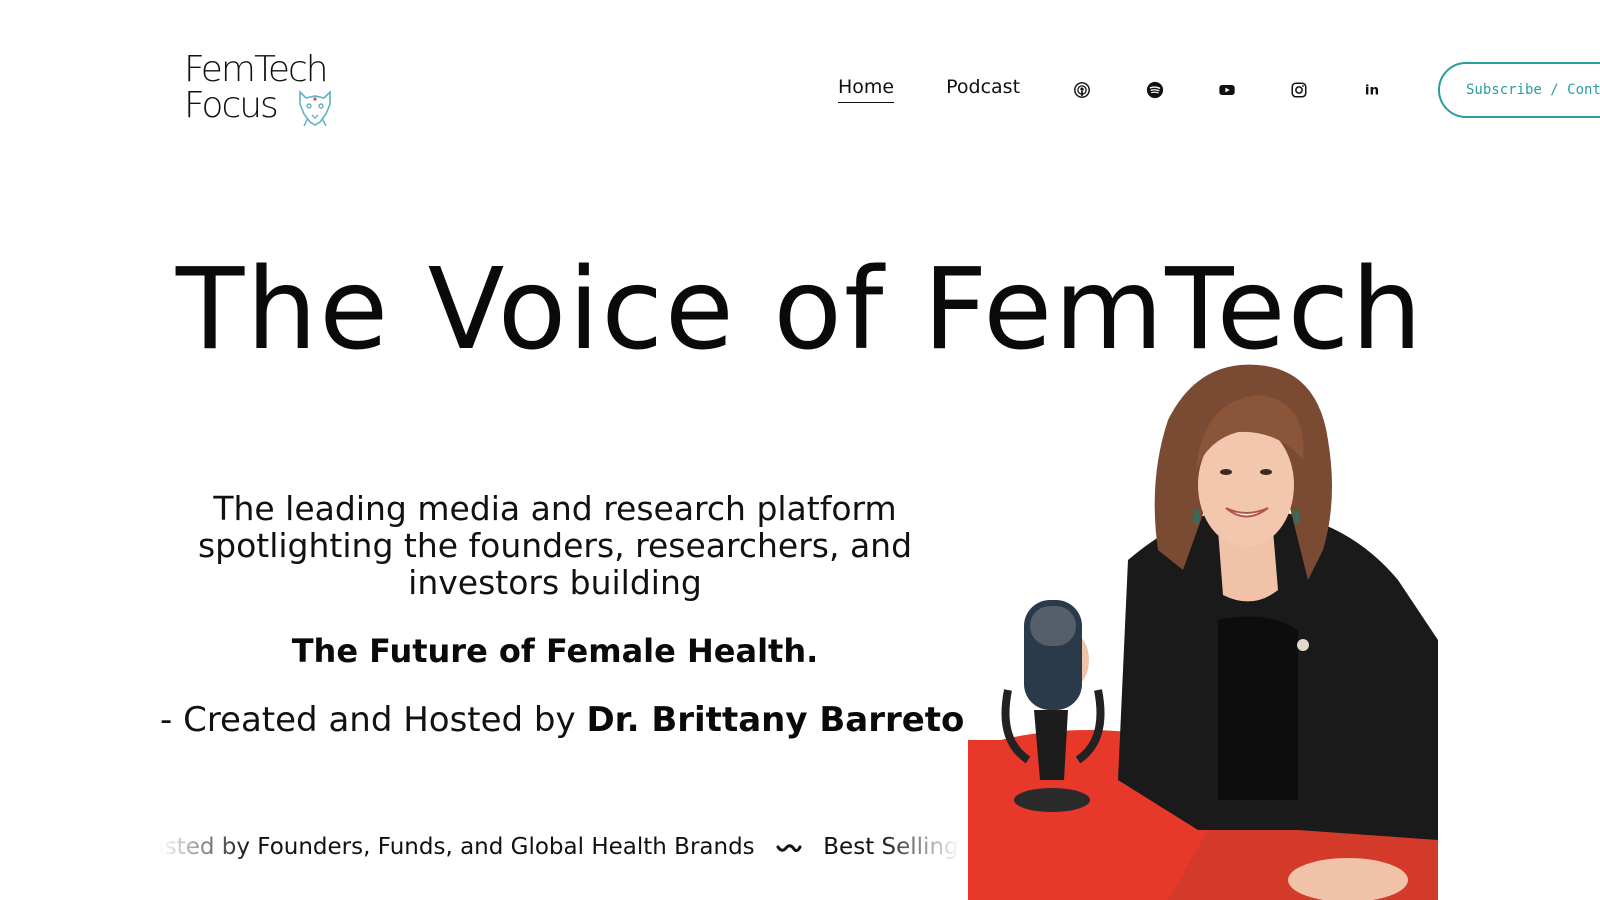  I want to click on marquee-item: Best Selling Author, so click(891, 847).